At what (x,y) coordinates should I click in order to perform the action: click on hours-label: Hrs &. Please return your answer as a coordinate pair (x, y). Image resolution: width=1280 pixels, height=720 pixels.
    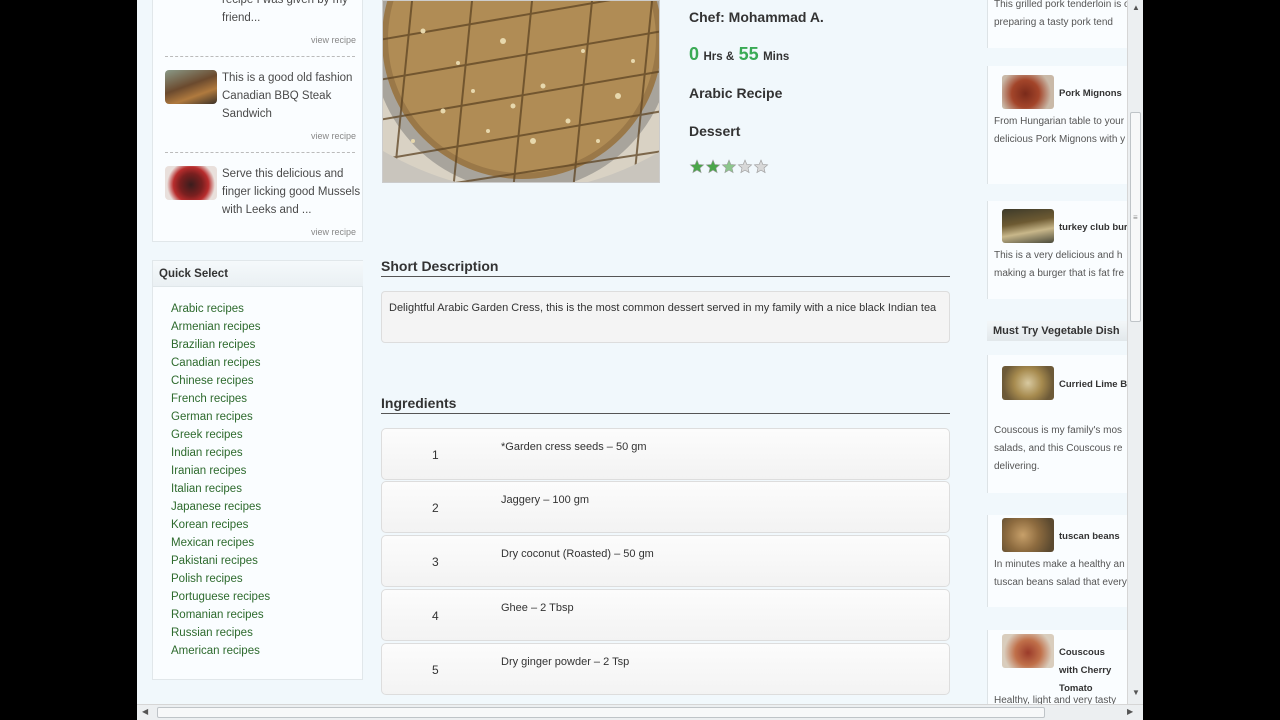
    Looking at the image, I should click on (719, 57).